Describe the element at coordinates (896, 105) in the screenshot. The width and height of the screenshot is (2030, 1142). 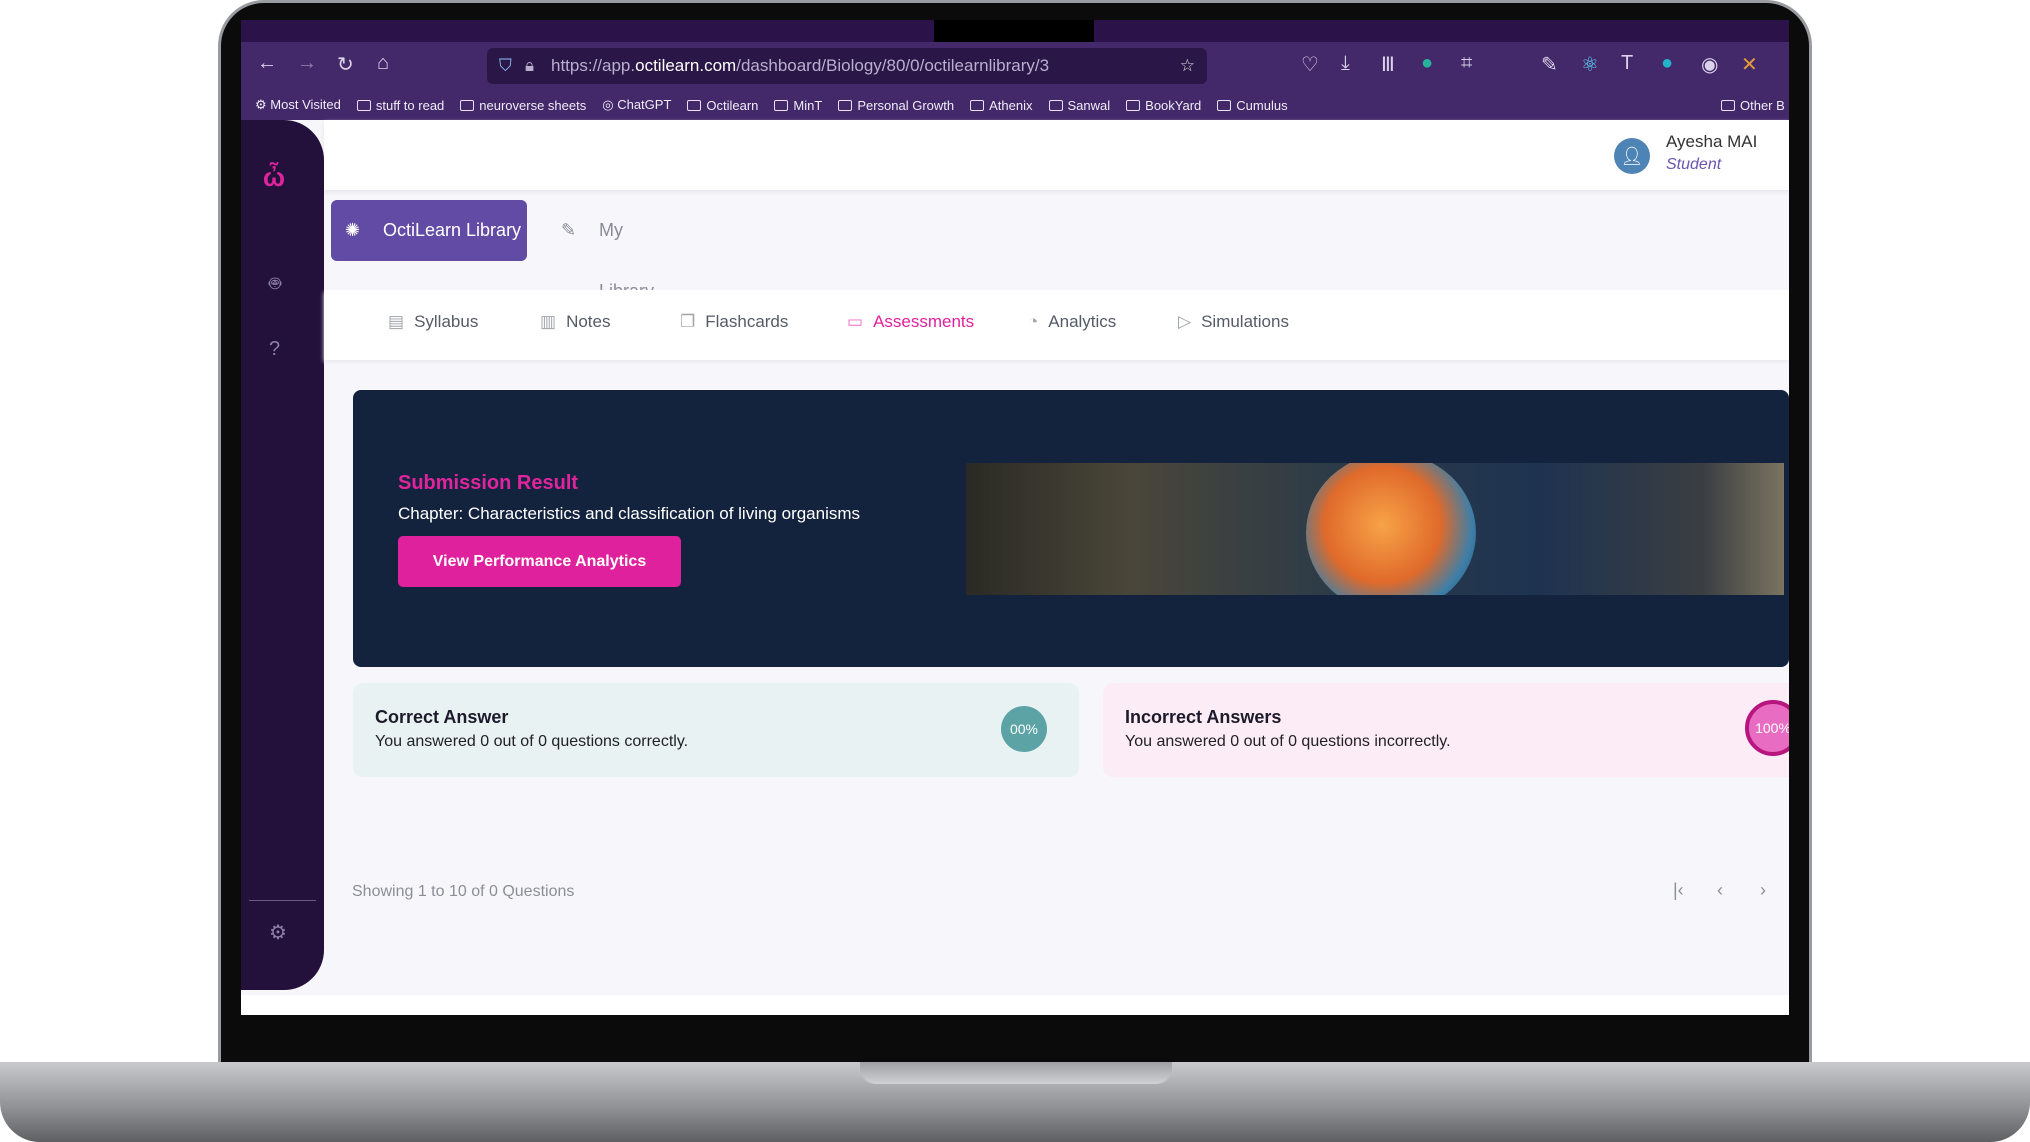
I see `bookmark-folder: Personal Growth` at that location.